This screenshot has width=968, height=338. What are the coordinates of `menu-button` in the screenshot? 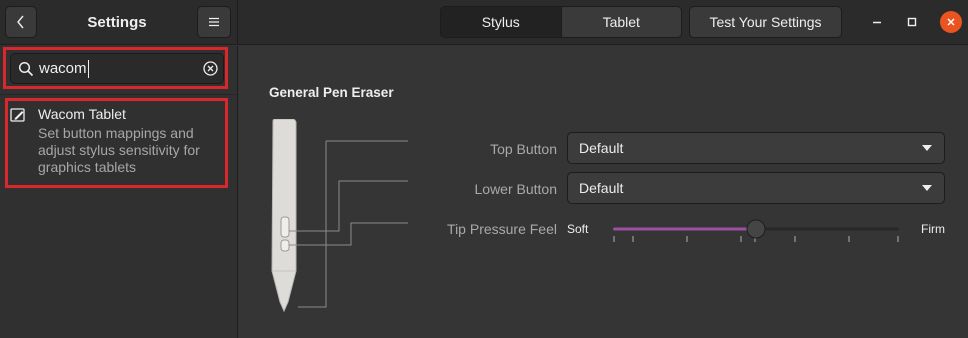 It's located at (214, 22).